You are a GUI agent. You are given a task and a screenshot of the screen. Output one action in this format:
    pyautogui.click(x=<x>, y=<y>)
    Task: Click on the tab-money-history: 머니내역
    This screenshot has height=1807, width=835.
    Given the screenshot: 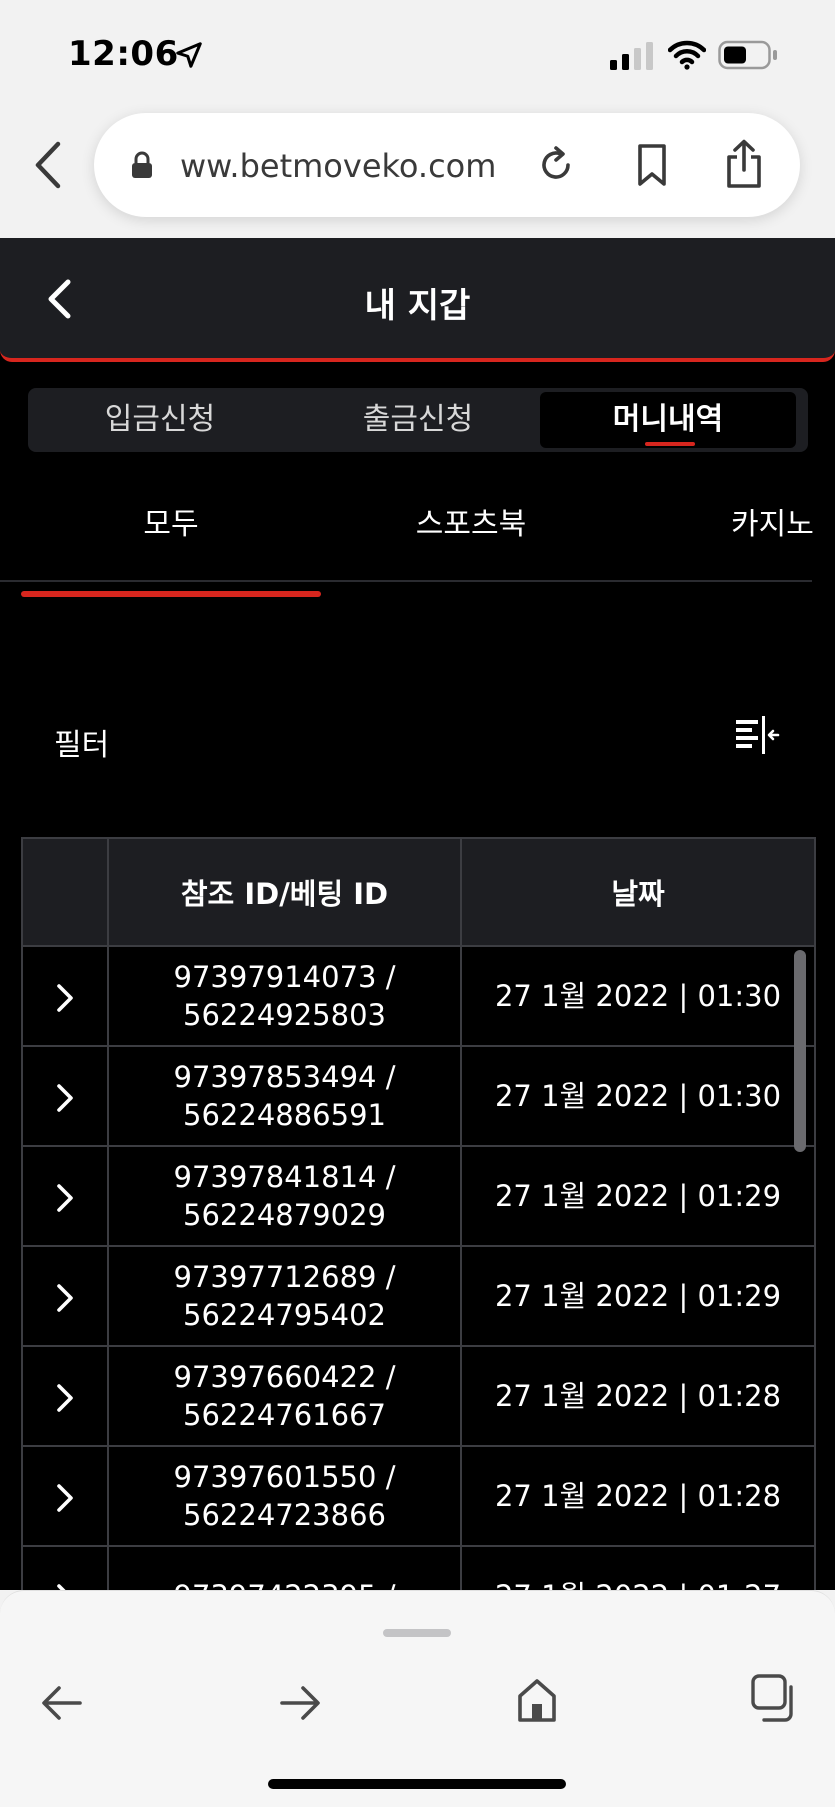 What is the action you would take?
    pyautogui.click(x=668, y=420)
    